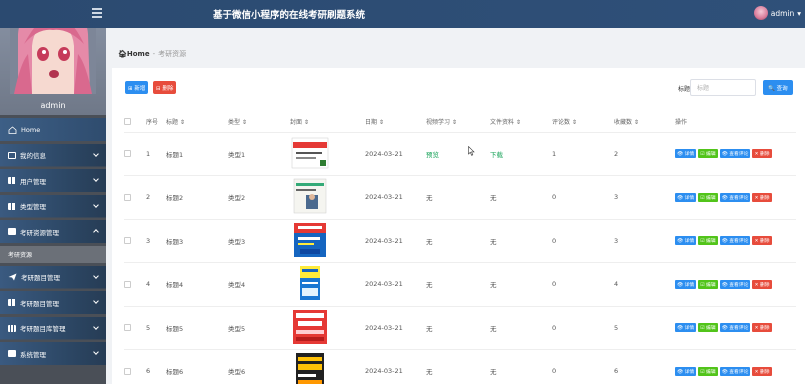  I want to click on delete-button: ⊟ 删除, so click(165, 87).